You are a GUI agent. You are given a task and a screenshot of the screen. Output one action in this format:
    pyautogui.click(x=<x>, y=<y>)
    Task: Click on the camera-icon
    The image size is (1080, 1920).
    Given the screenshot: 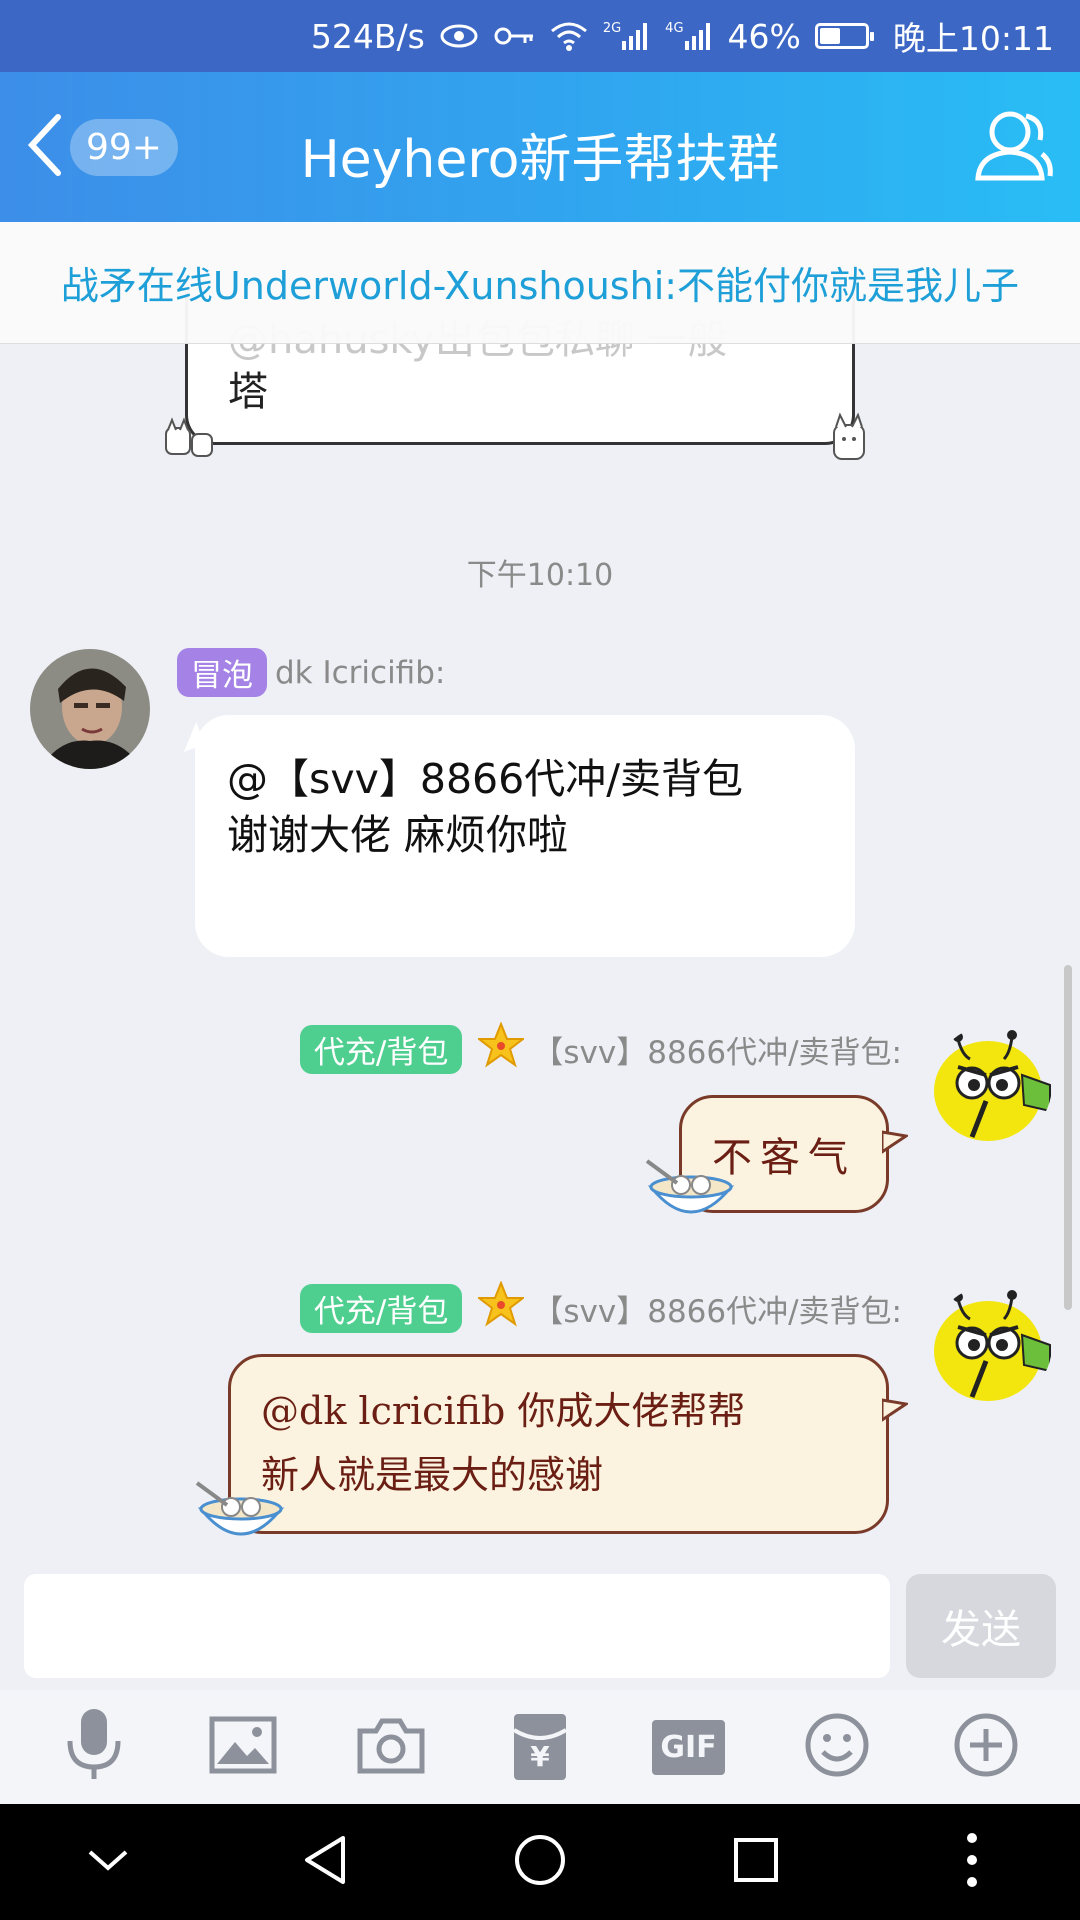 What is the action you would take?
    pyautogui.click(x=391, y=1747)
    